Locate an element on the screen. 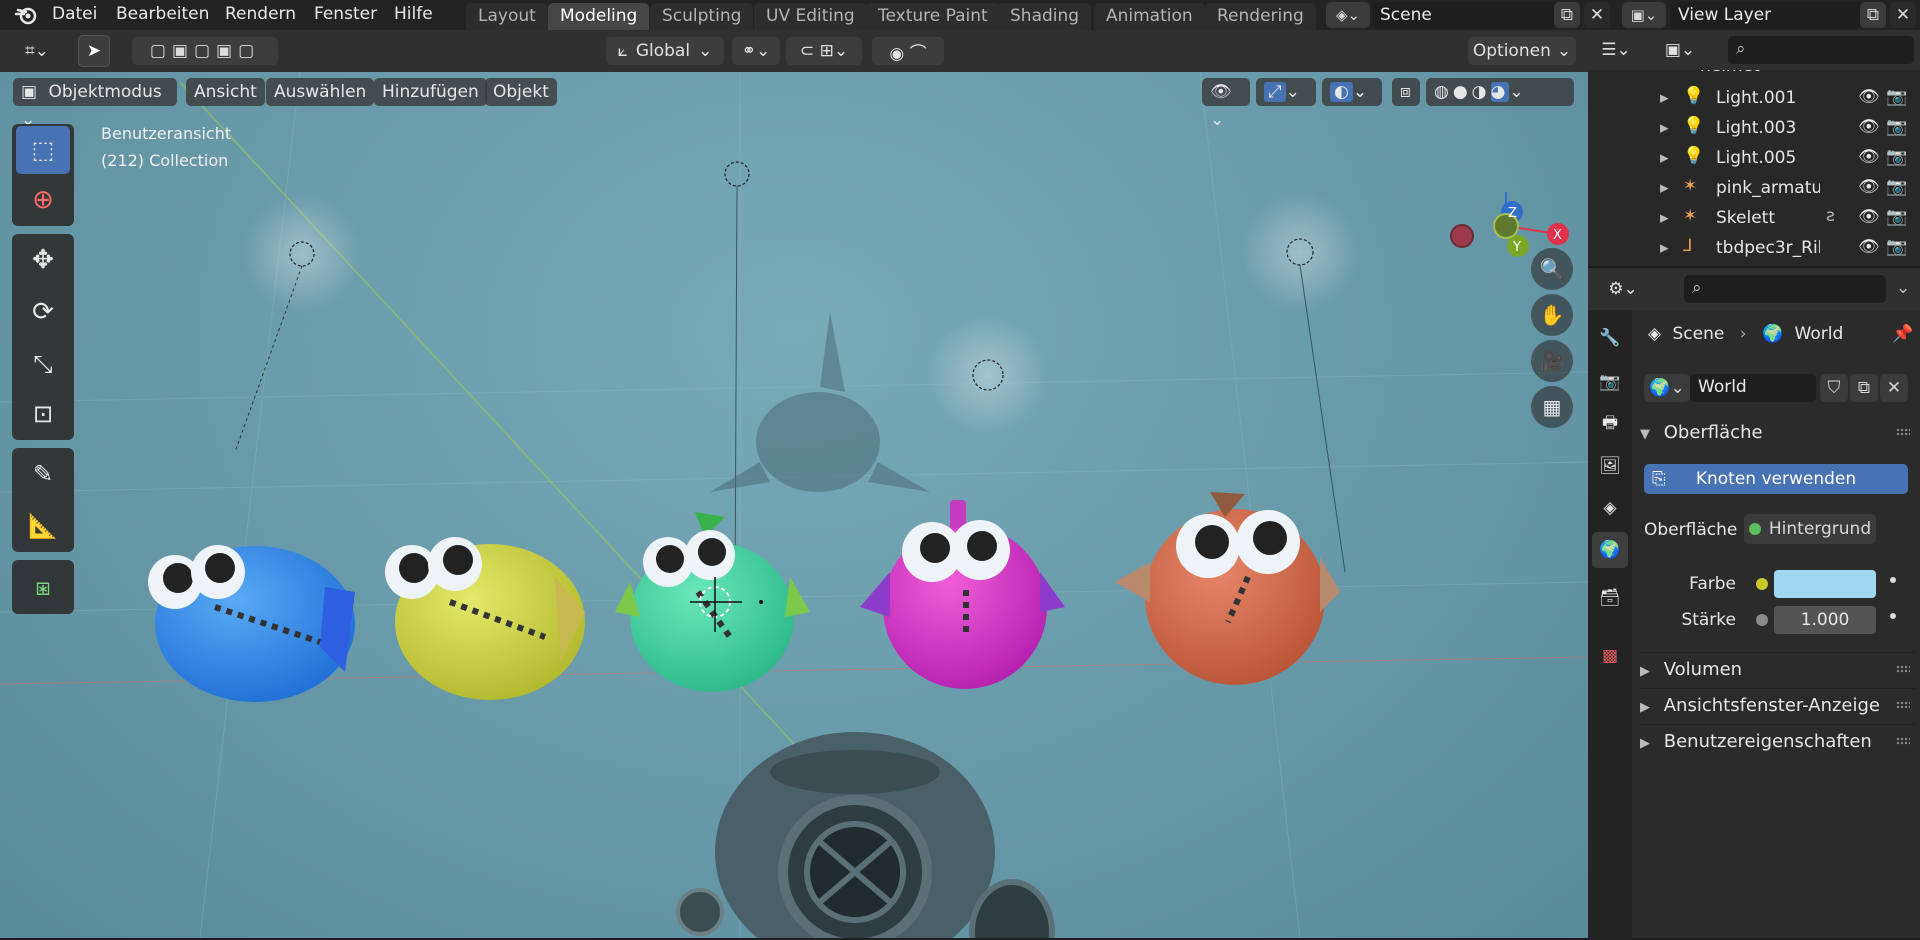 This screenshot has height=940, width=1920. tab-uv-editing: UV Editing is located at coordinates (810, 16).